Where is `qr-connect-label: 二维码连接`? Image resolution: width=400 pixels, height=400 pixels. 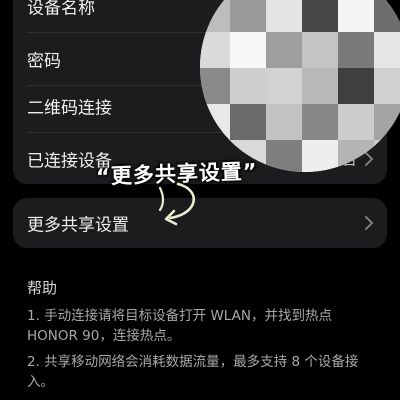 qr-connect-label: 二维码连接 is located at coordinates (69, 108).